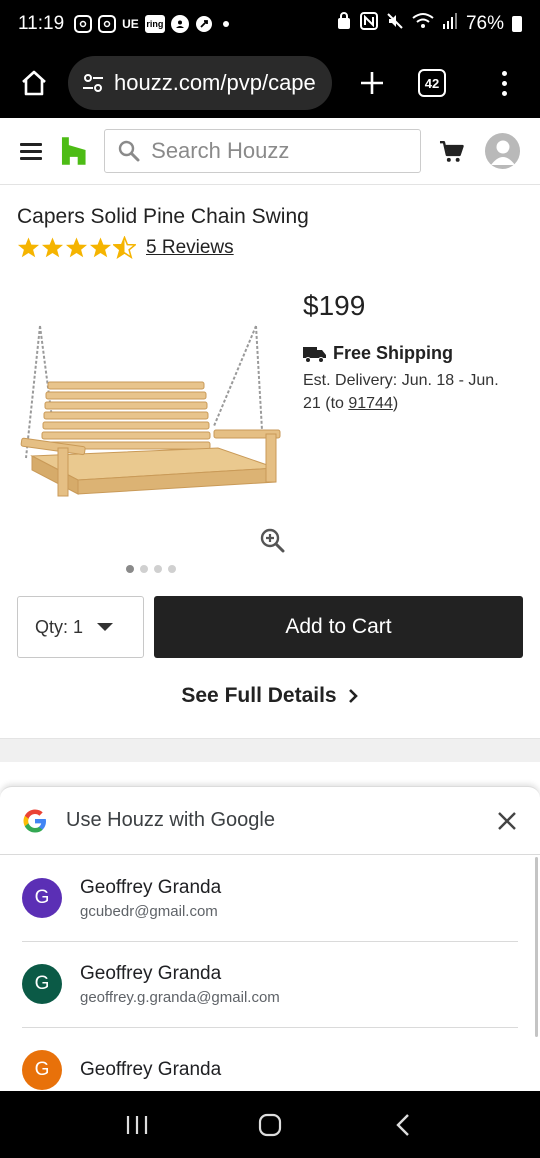  I want to click on ue-icon: UE, so click(130, 24).